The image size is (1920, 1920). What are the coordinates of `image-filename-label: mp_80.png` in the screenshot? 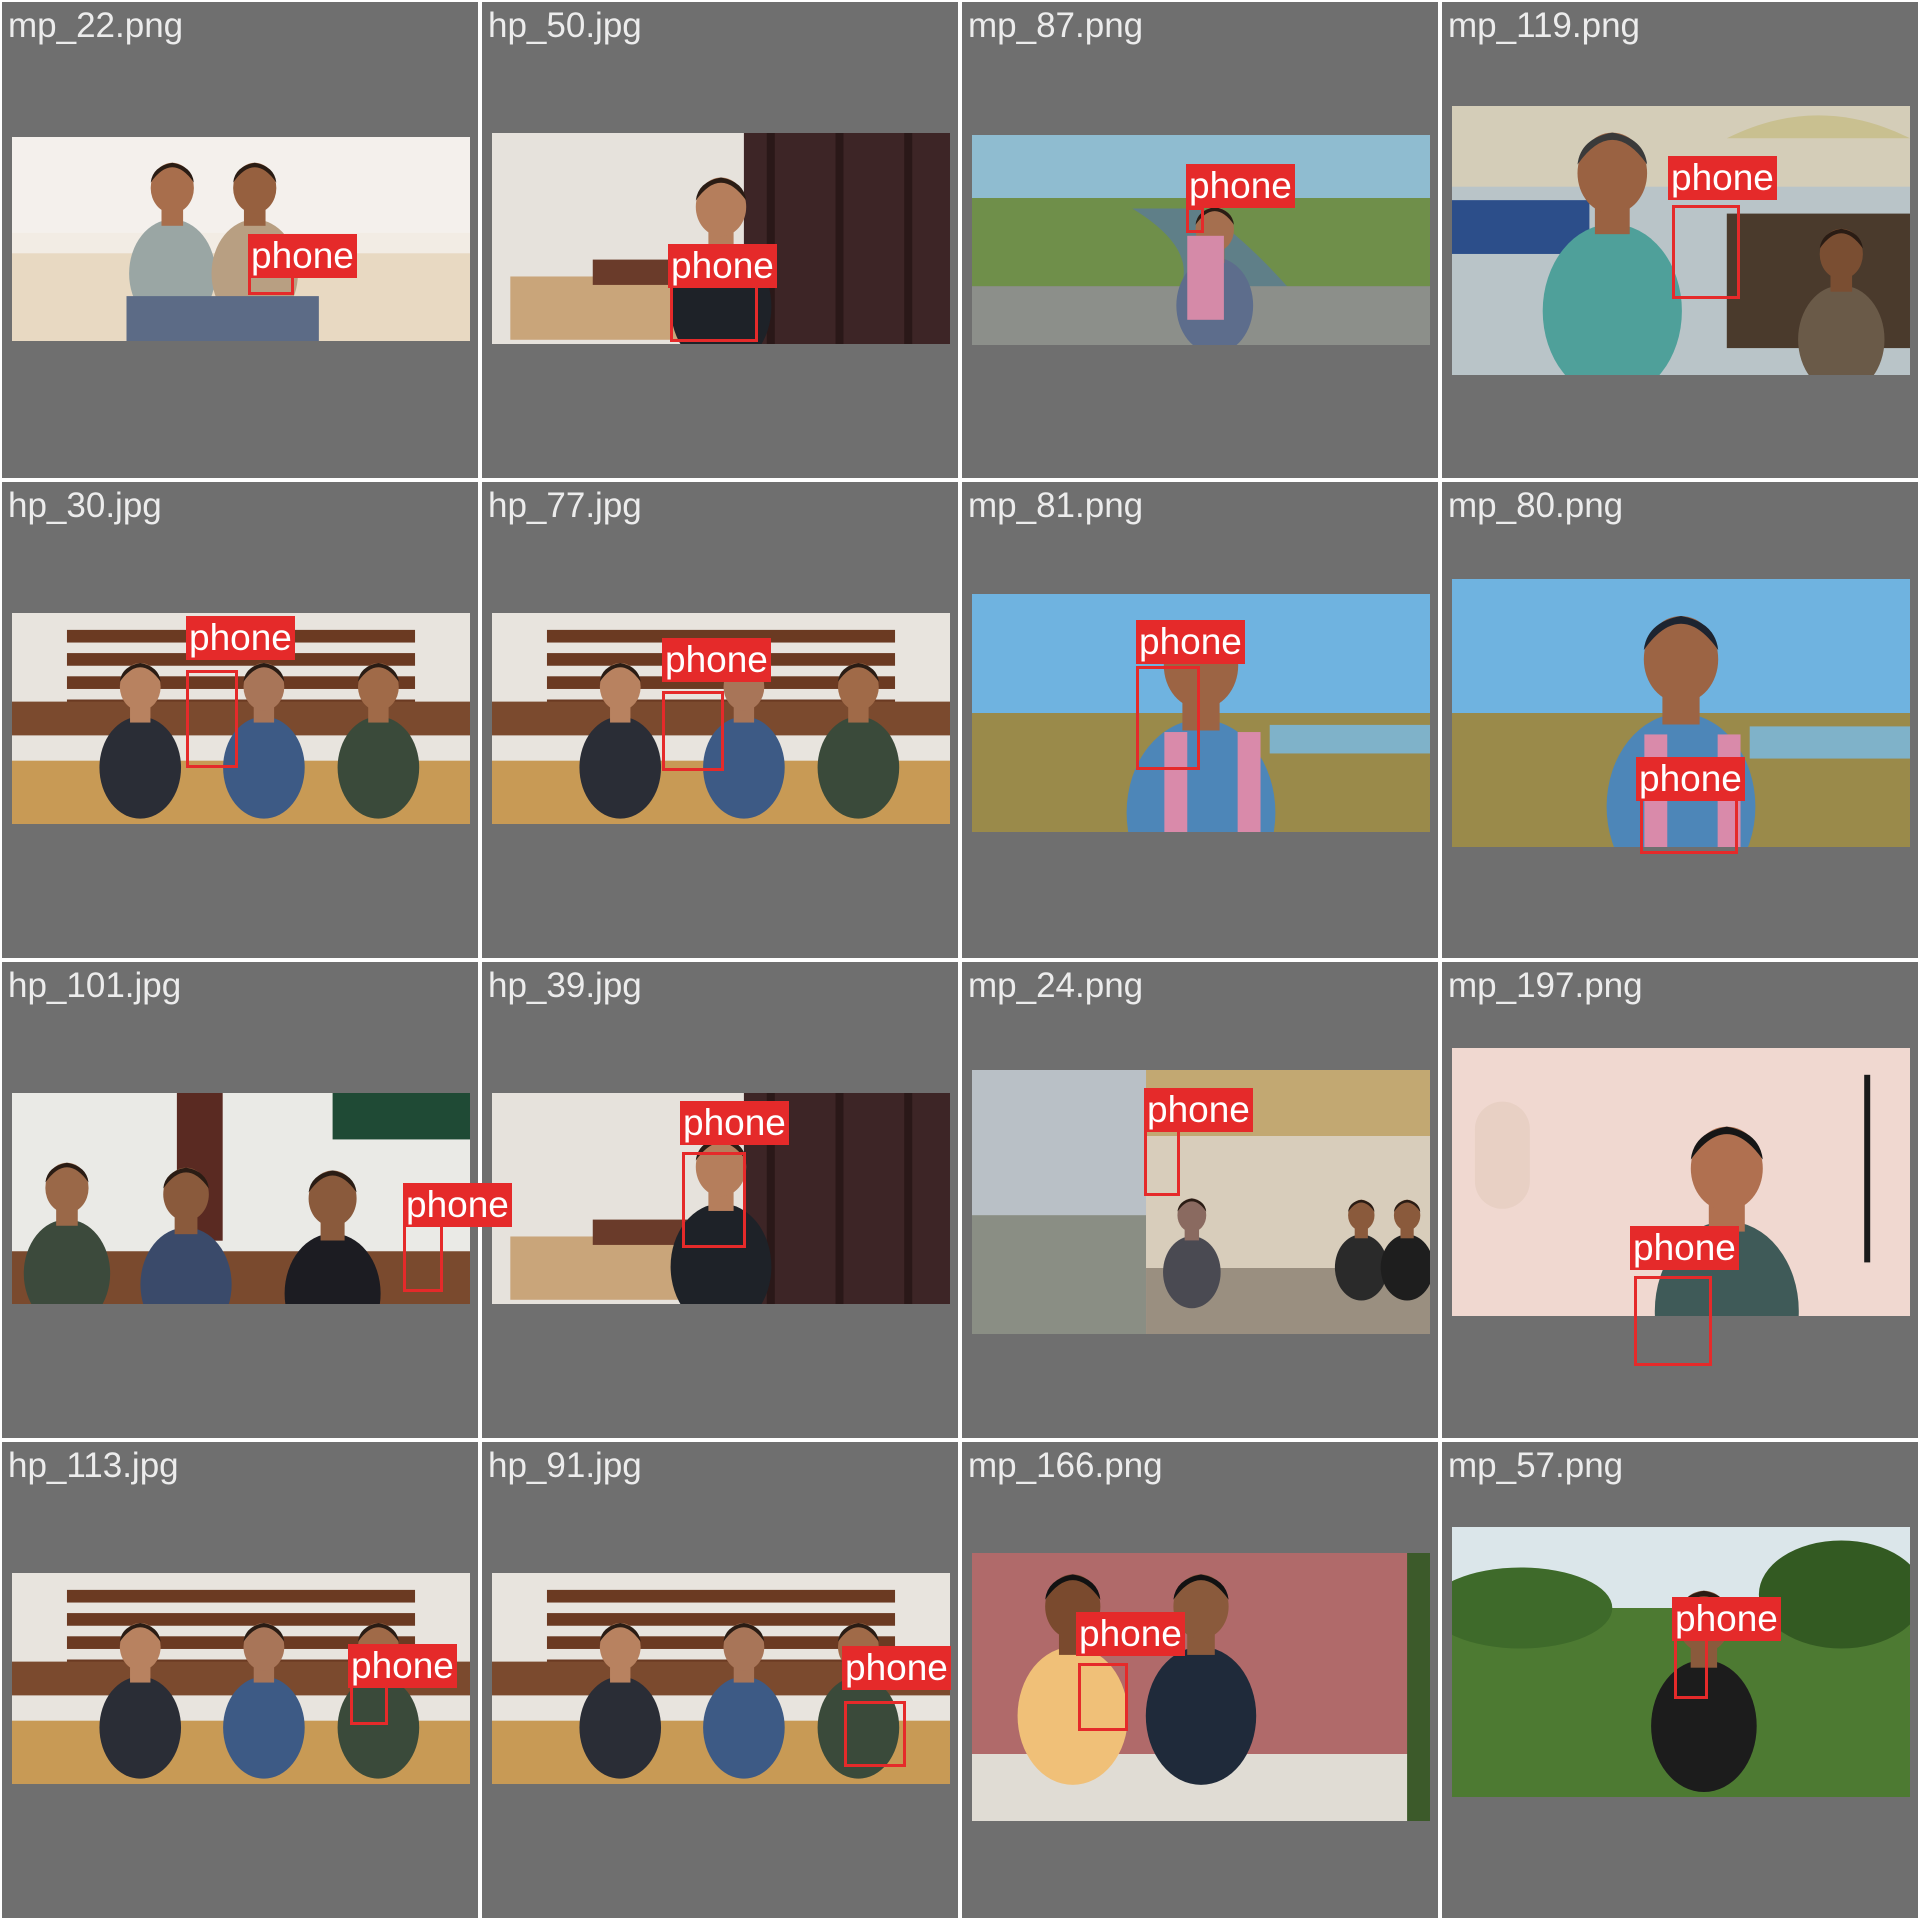 It's located at (1536, 505).